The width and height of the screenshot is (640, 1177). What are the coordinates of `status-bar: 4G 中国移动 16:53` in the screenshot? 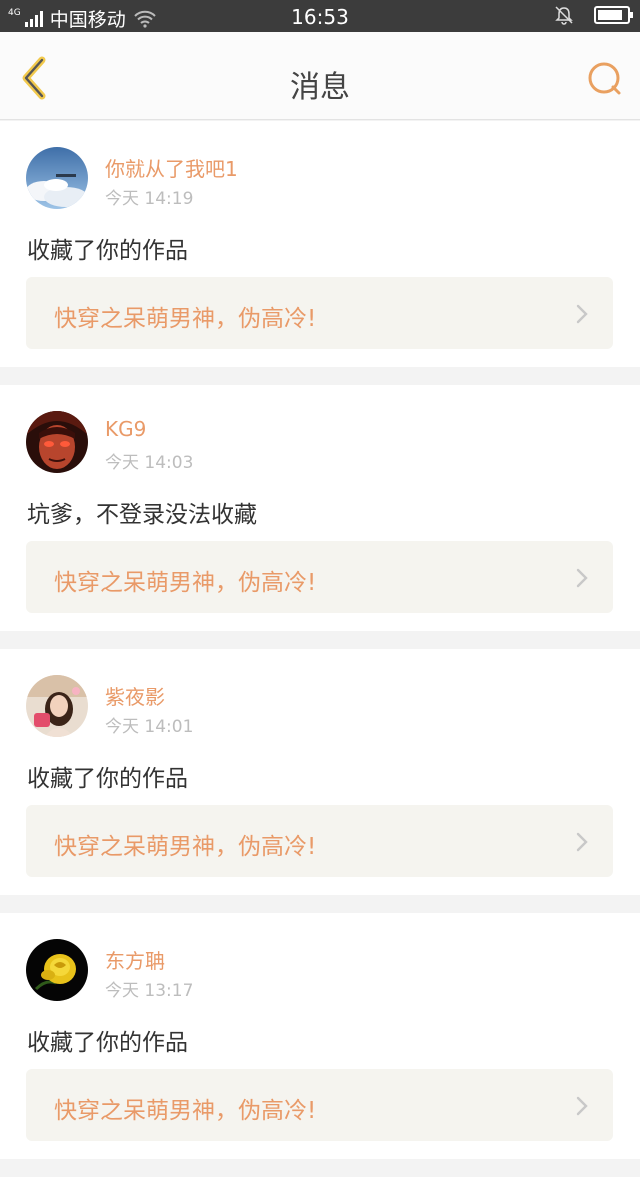 It's located at (320, 16).